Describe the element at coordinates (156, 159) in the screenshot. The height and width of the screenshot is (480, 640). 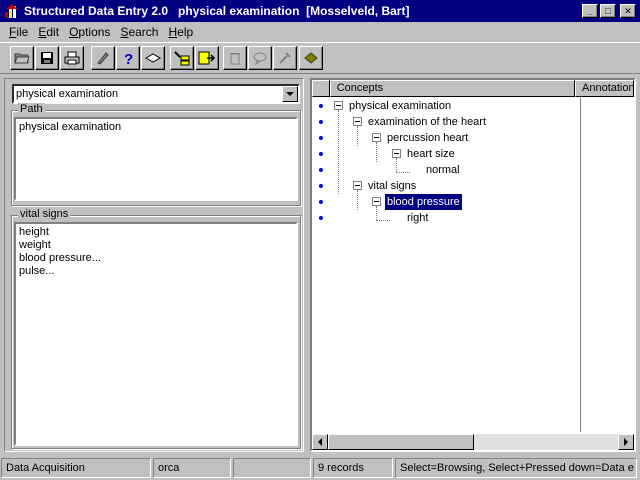
I see `path-textbox: physical examination` at that location.